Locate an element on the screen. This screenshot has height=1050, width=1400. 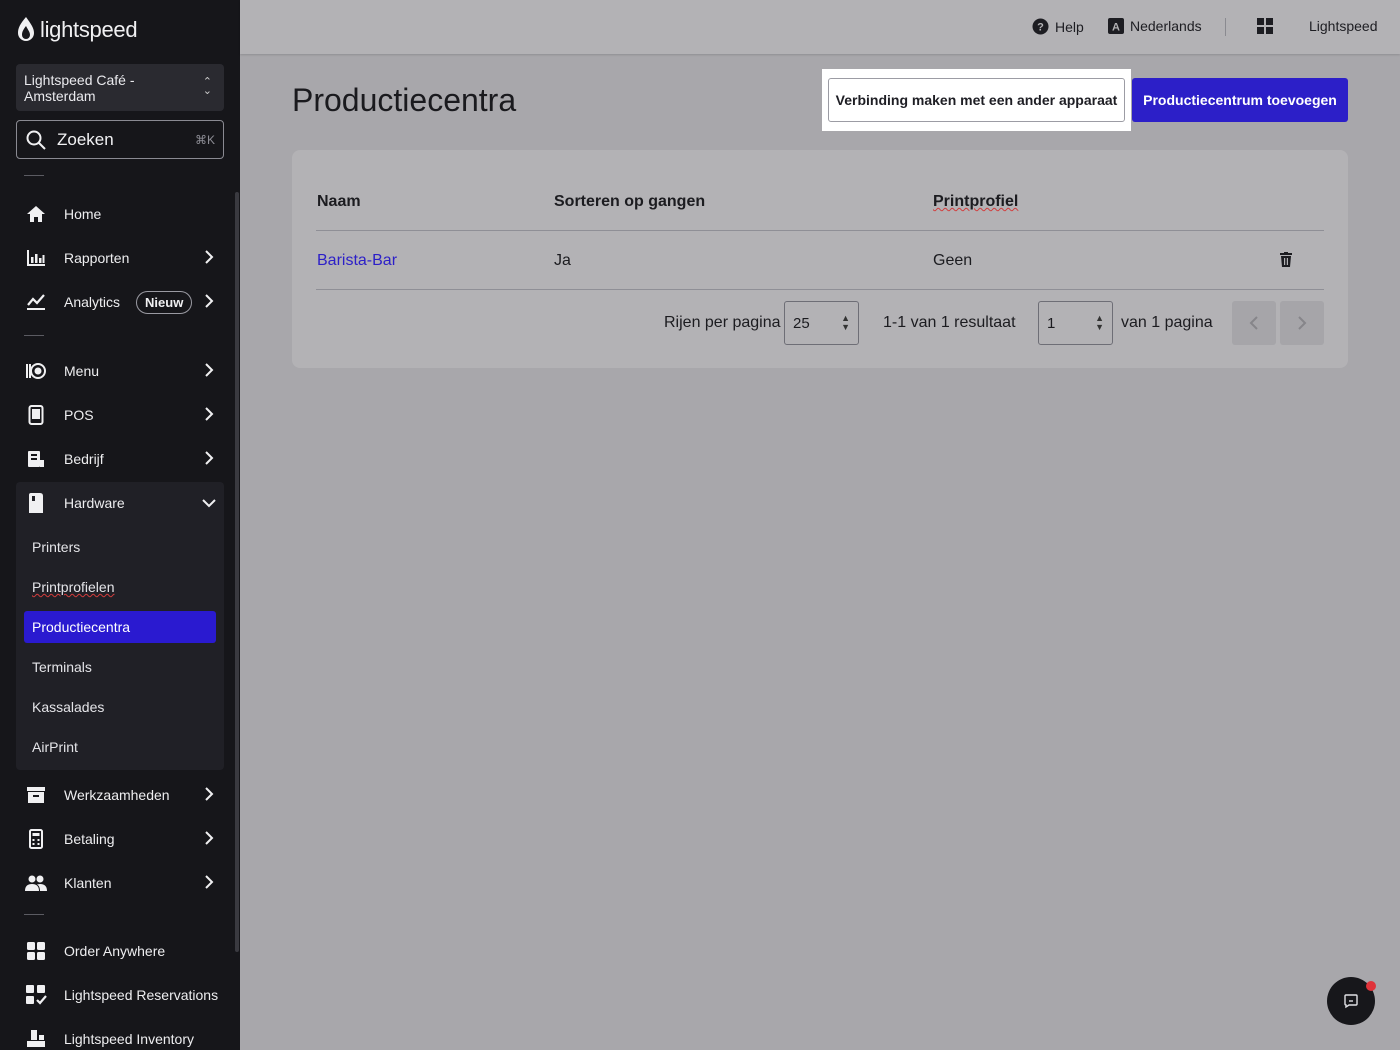
apps-button is located at coordinates (1265, 26).